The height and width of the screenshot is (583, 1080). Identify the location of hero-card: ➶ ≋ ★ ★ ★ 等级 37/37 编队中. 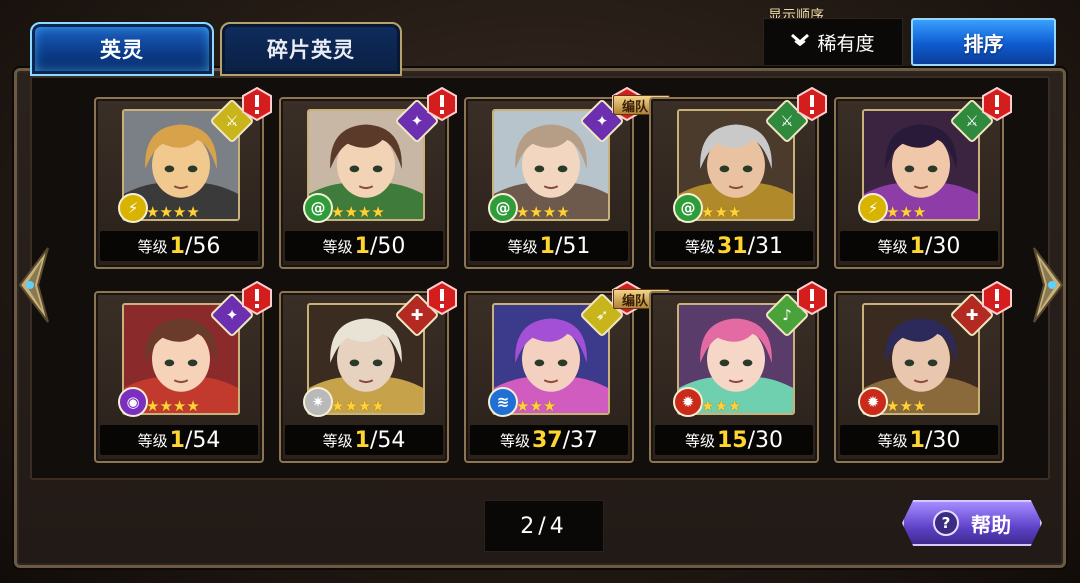
(567, 372).